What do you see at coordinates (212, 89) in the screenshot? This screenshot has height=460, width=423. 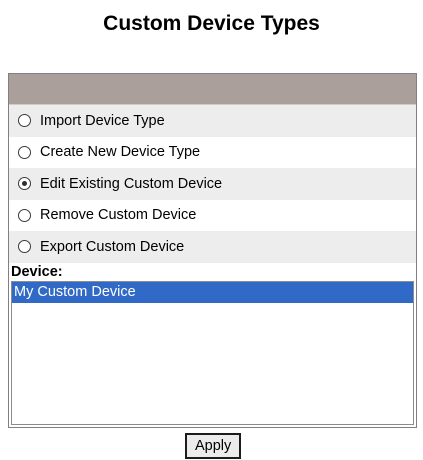 I see `panel-header-bar` at bounding box center [212, 89].